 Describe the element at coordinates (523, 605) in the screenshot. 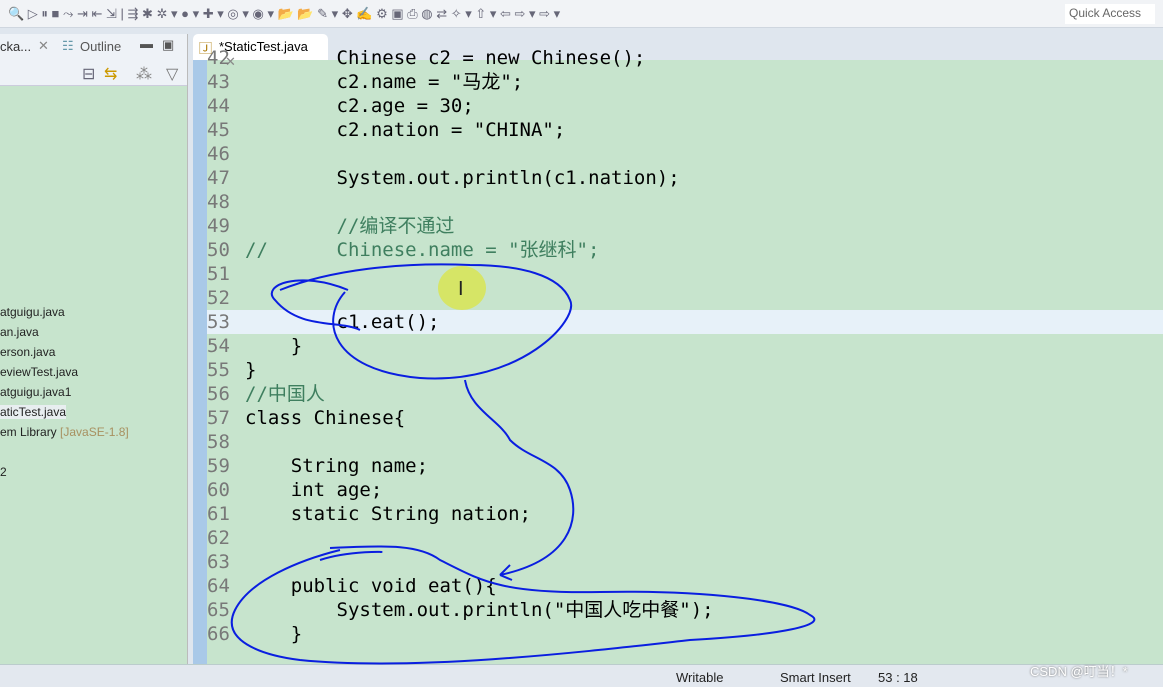

I see `annotation-circle-method` at that location.